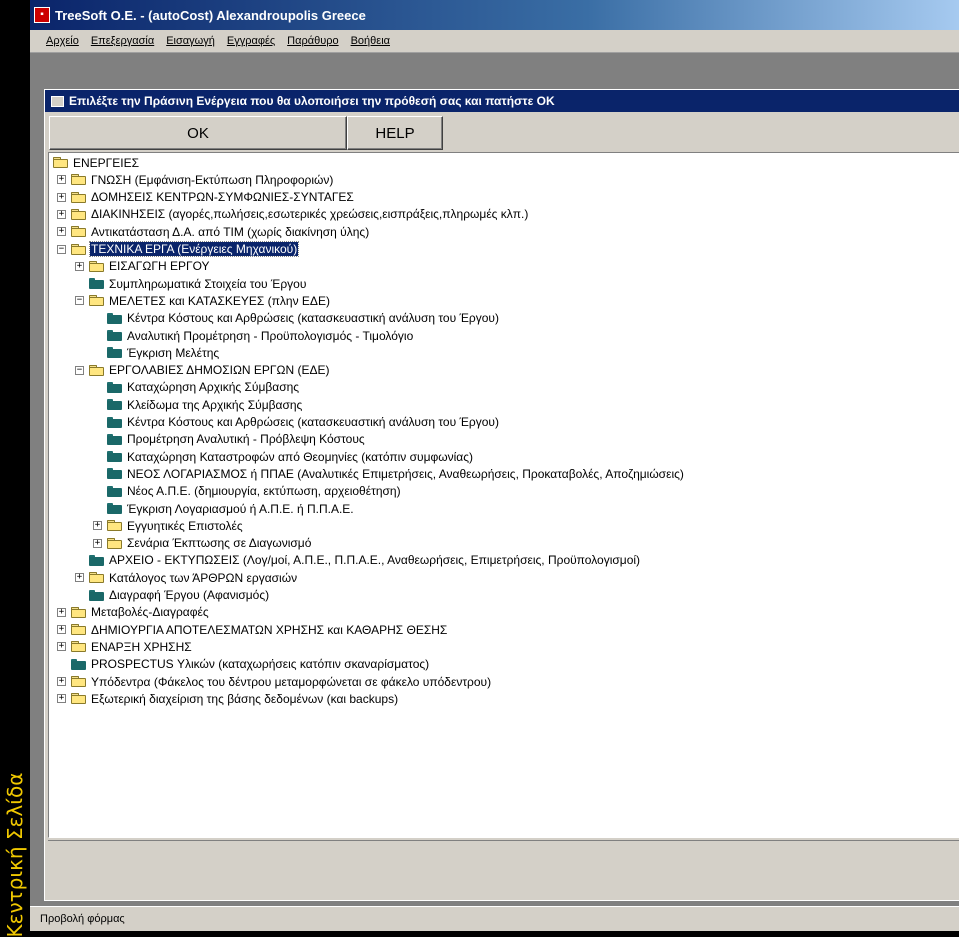 The height and width of the screenshot is (937, 959). What do you see at coordinates (178, 249) in the screenshot?
I see `tree-node: − ΤΕΧΝΙΚΑ ΕΡΓΑ (Ενέργειες Μηχανικού)` at bounding box center [178, 249].